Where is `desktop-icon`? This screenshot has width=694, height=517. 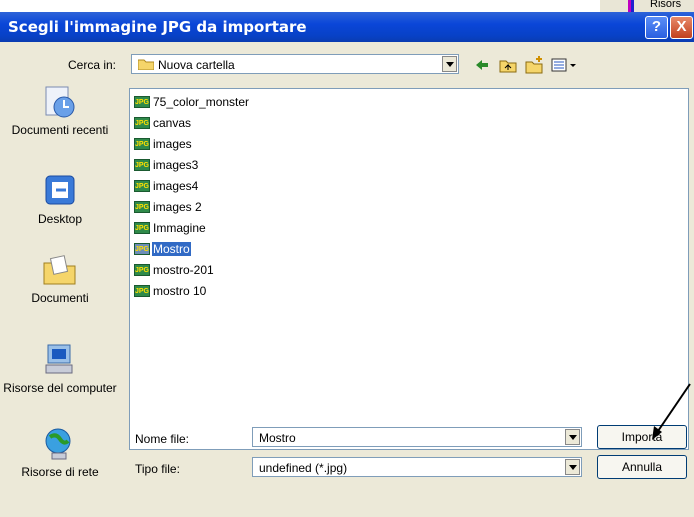
desktop-icon is located at coordinates (60, 191).